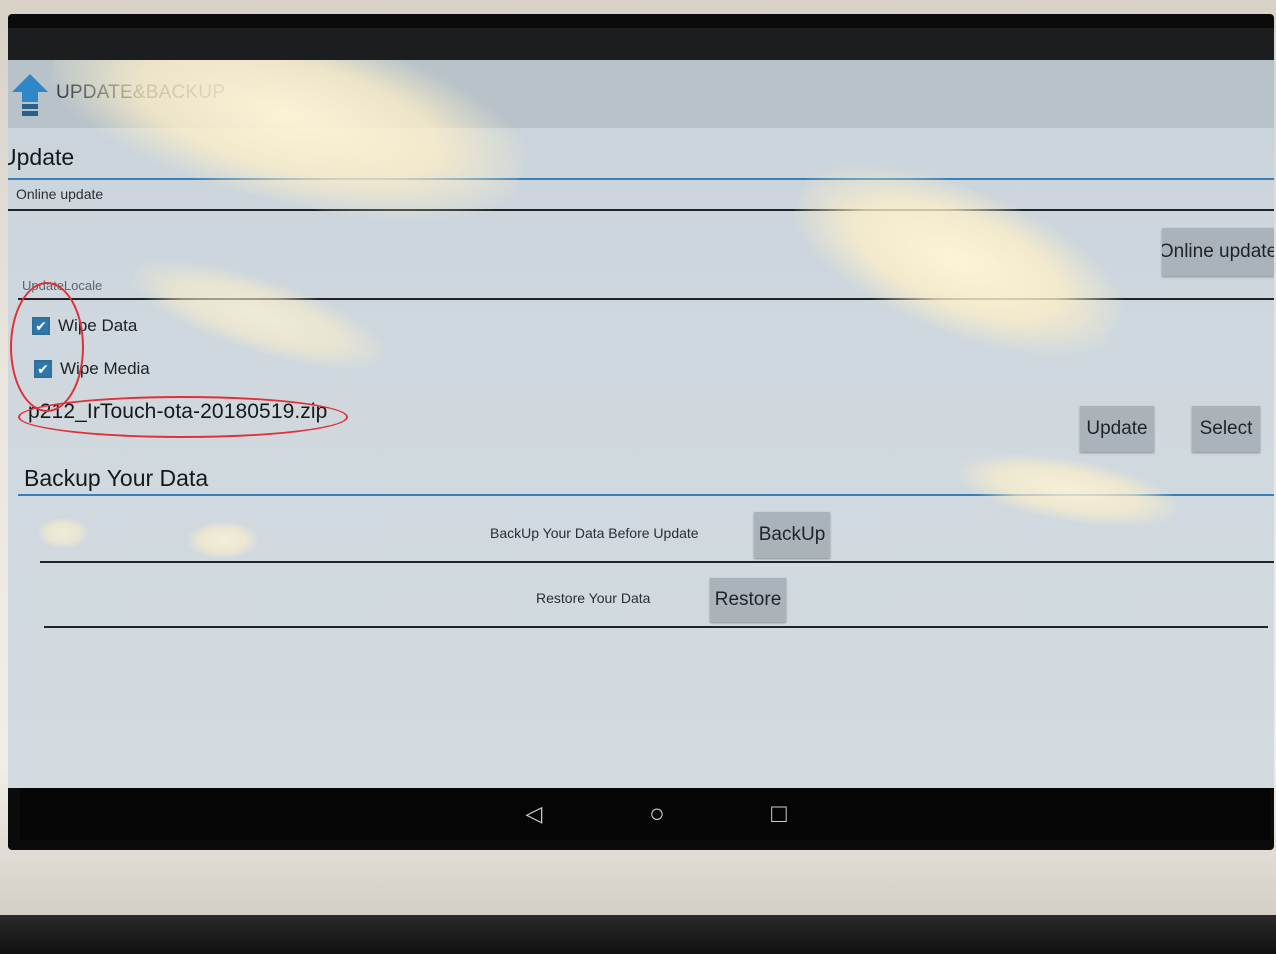 Image resolution: width=1276 pixels, height=954 pixels. I want to click on online-update-label: Online update, so click(60, 194).